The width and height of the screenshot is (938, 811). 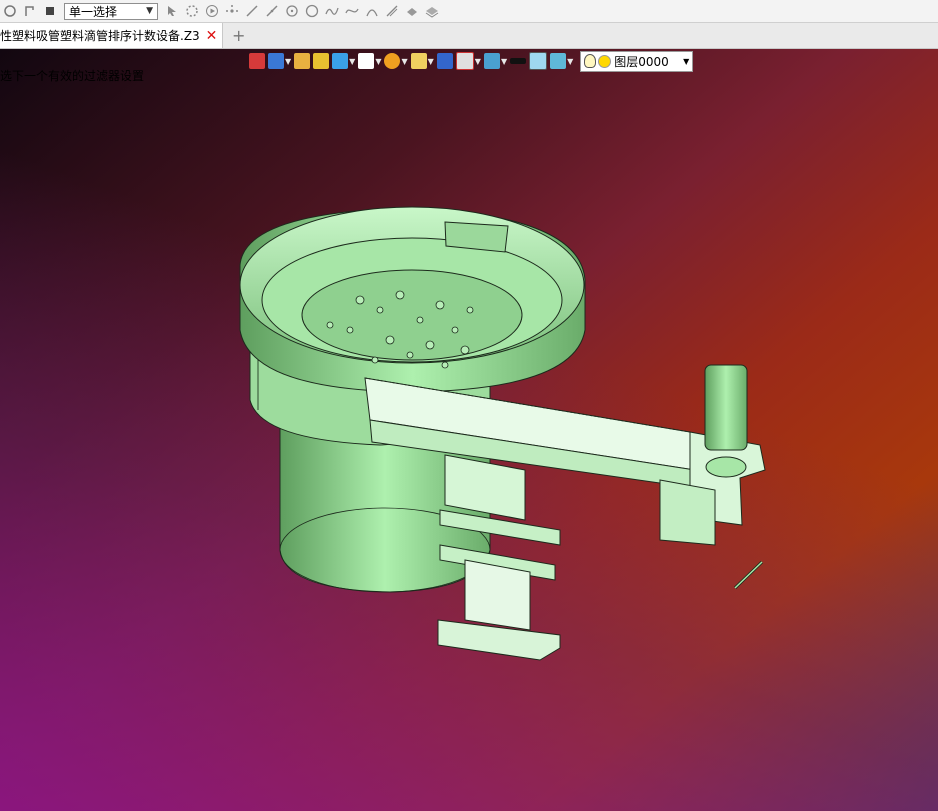 I want to click on selection-mode-select: 单一选择 ▼, so click(x=111, y=11).